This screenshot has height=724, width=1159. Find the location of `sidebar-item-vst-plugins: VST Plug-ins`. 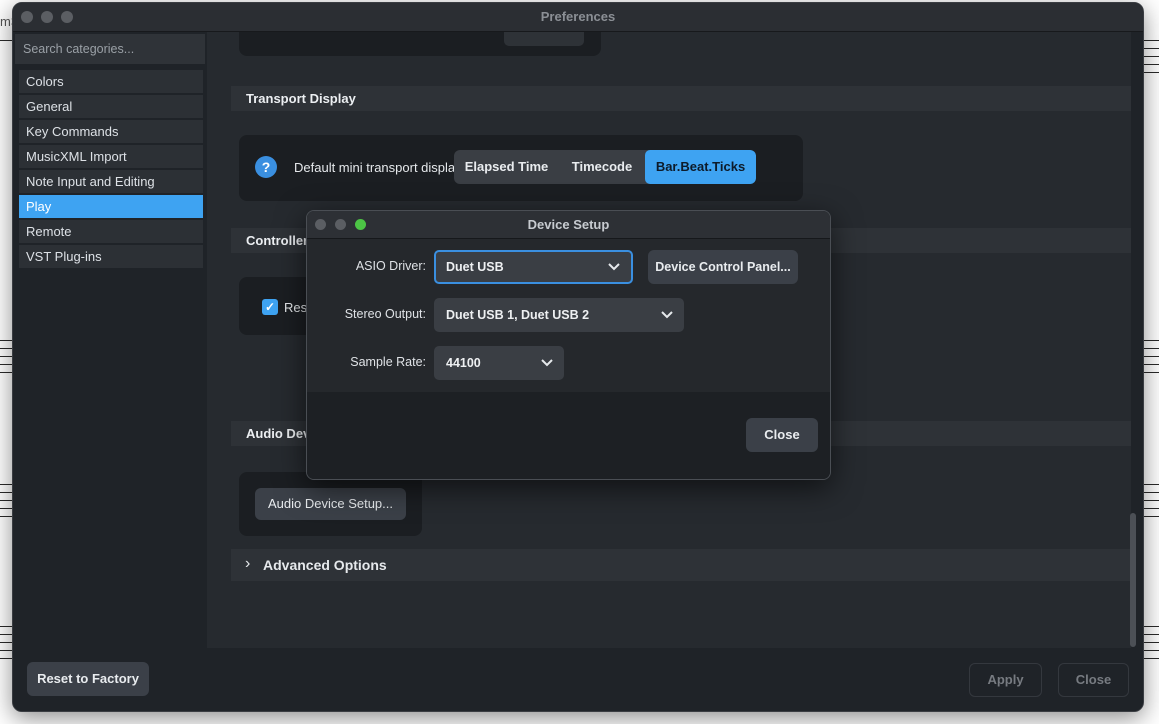

sidebar-item-vst-plugins: VST Plug-ins is located at coordinates (111, 256).